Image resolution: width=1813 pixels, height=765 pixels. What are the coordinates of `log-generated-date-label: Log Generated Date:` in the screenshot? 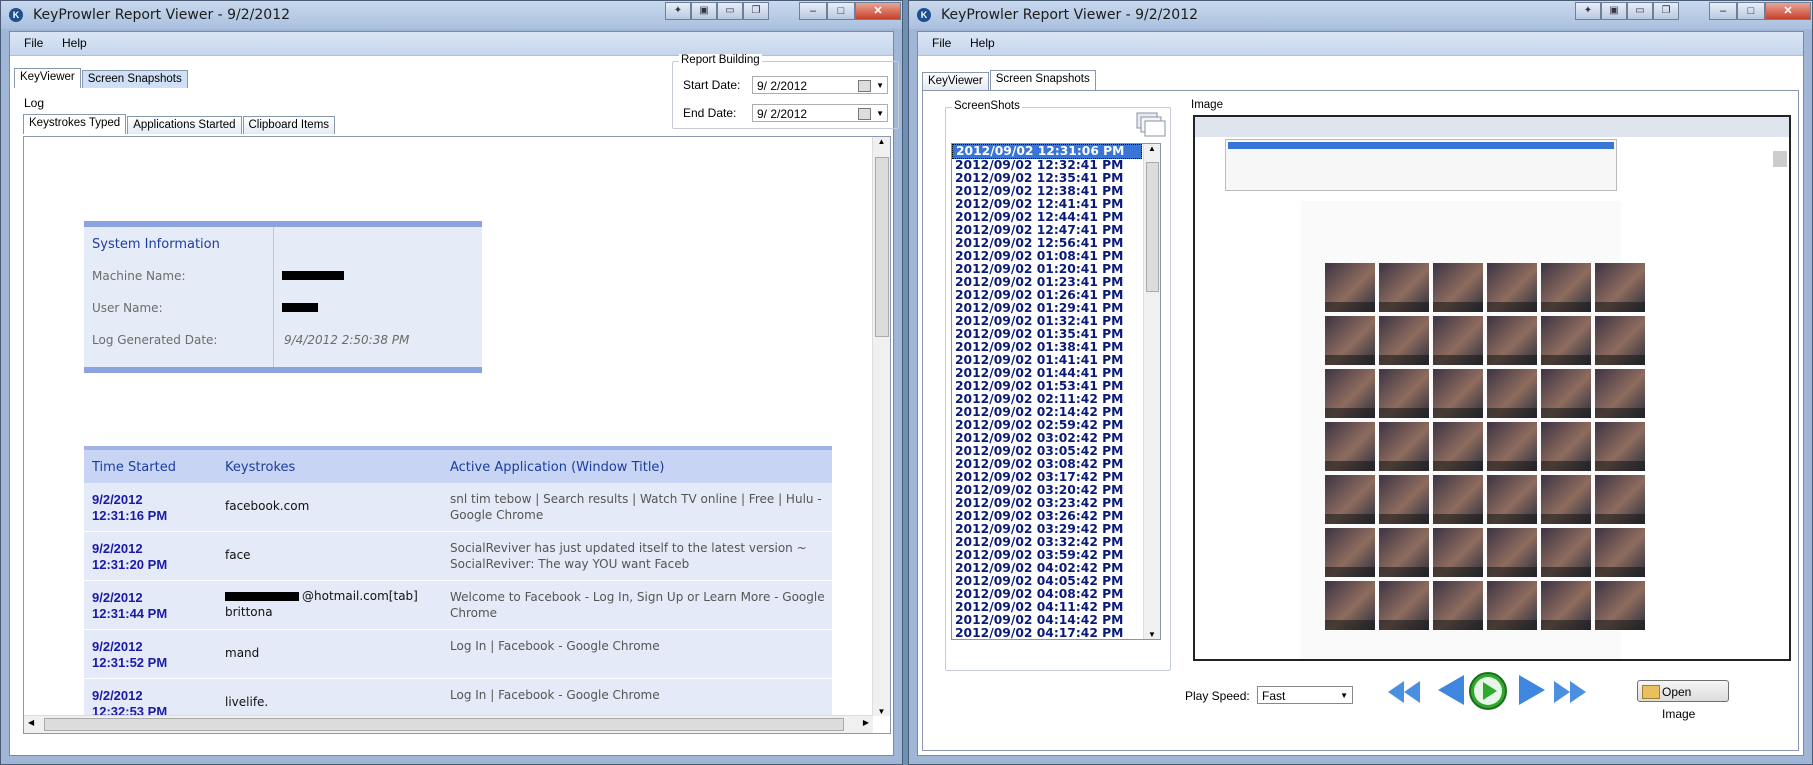 It's located at (155, 340).